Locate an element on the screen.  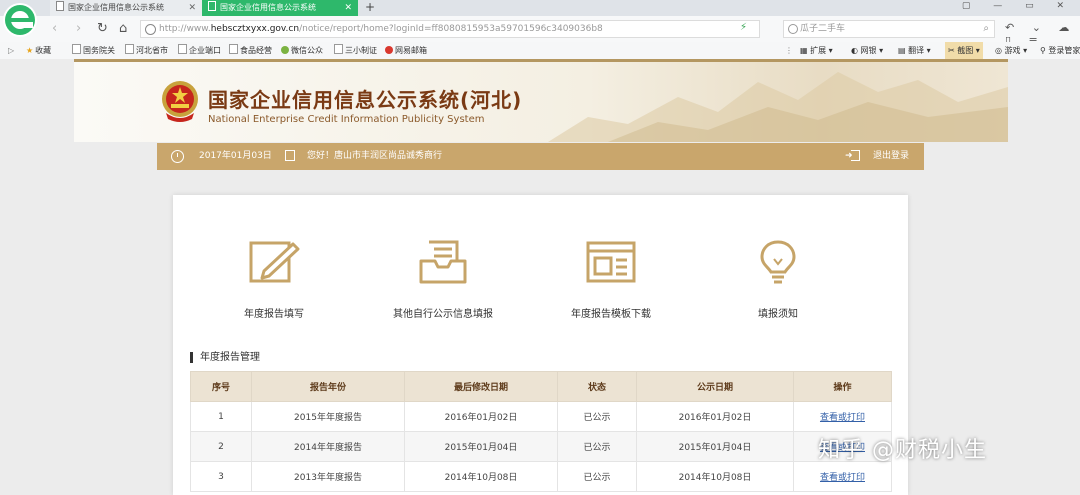
function-label: 年度报告模板下载 is located at coordinates (611, 314).